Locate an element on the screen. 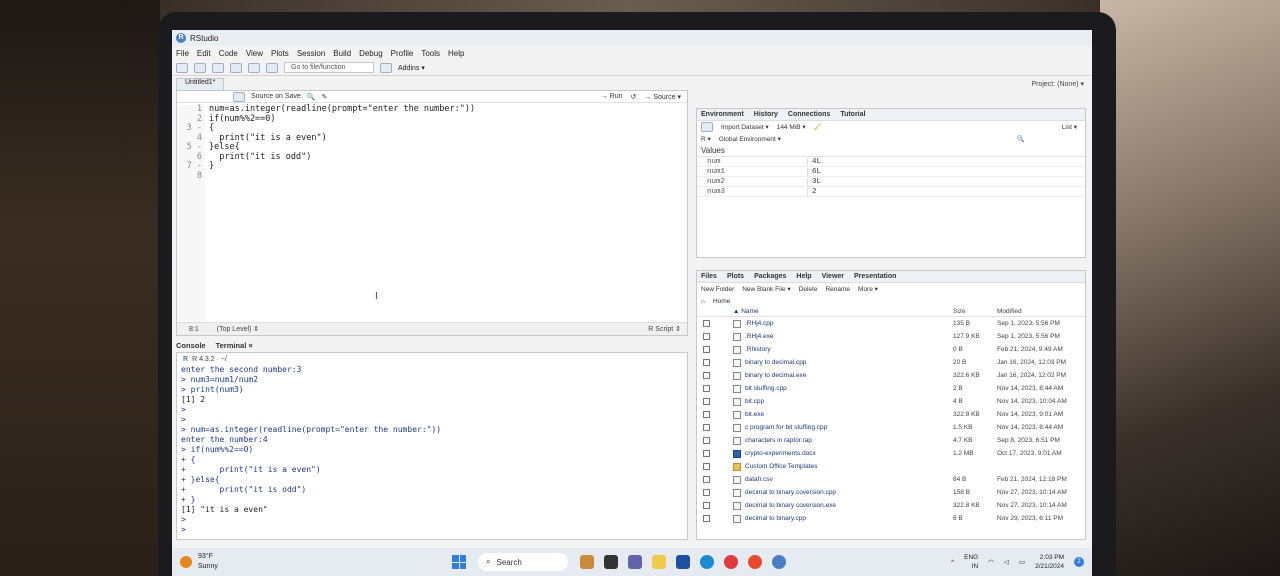  file-name-cell: c program for bit stuffing.cpp is located at coordinates (843, 427).